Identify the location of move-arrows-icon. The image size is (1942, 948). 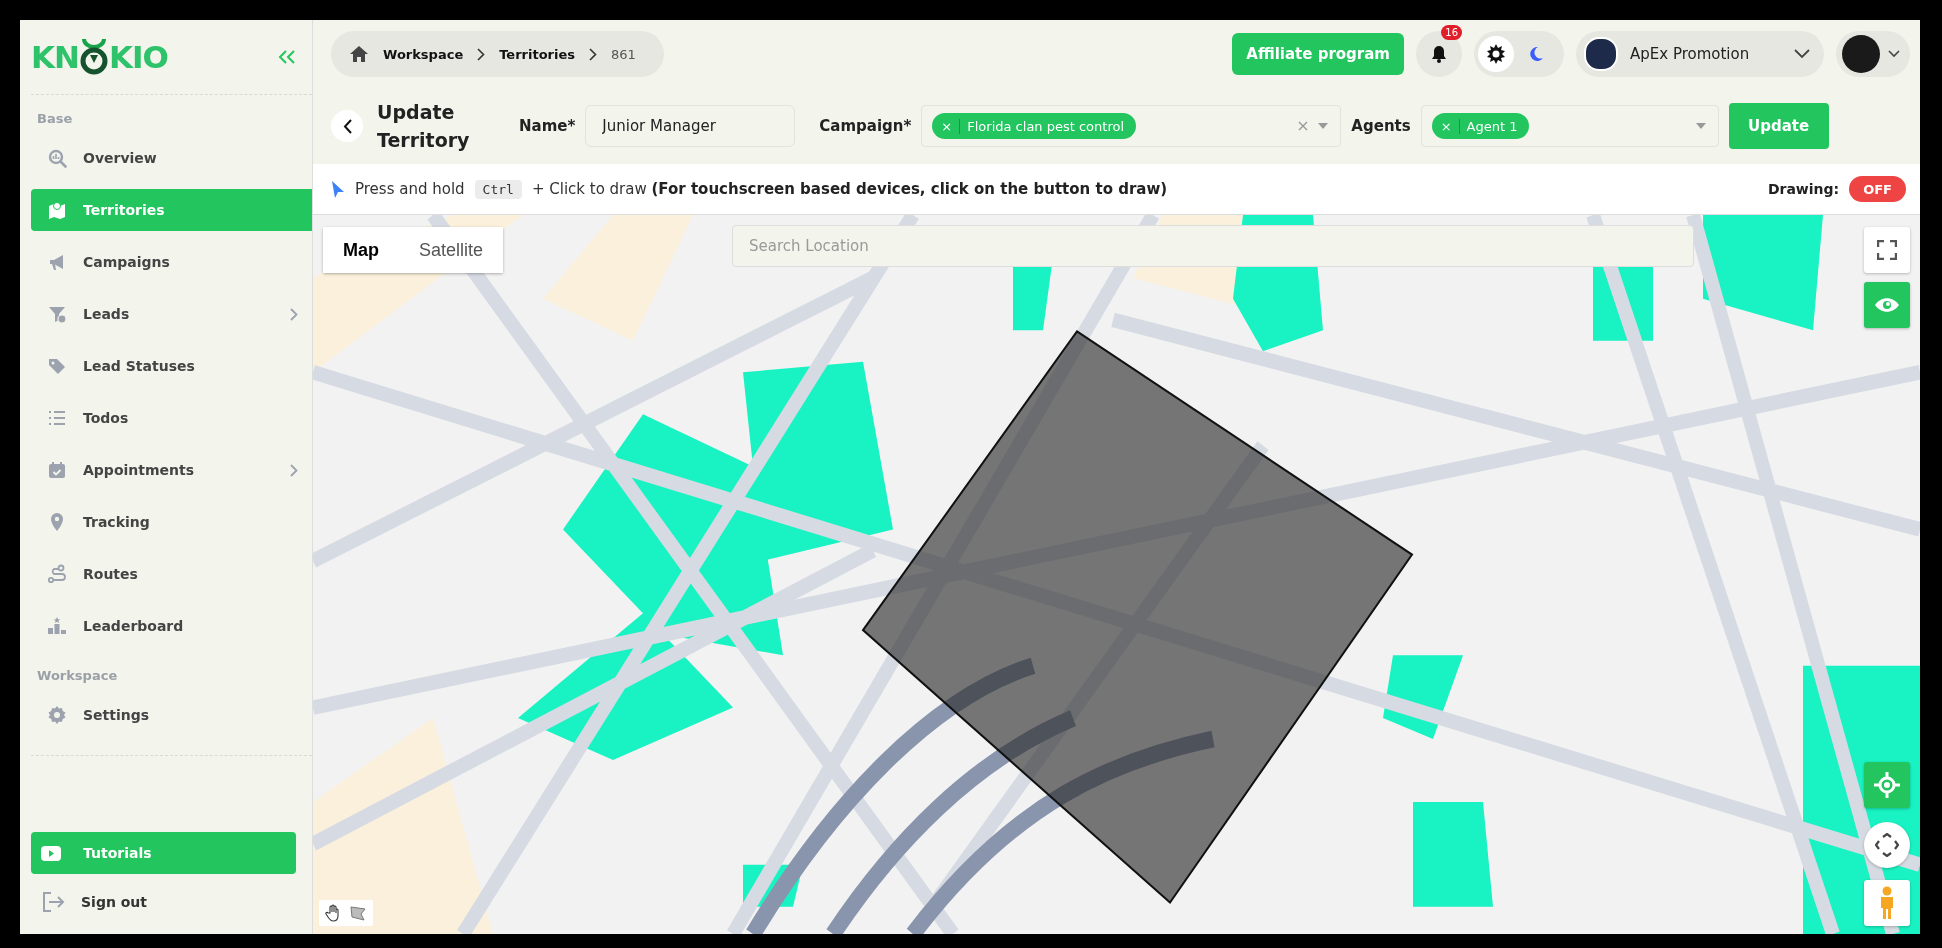
(1887, 845).